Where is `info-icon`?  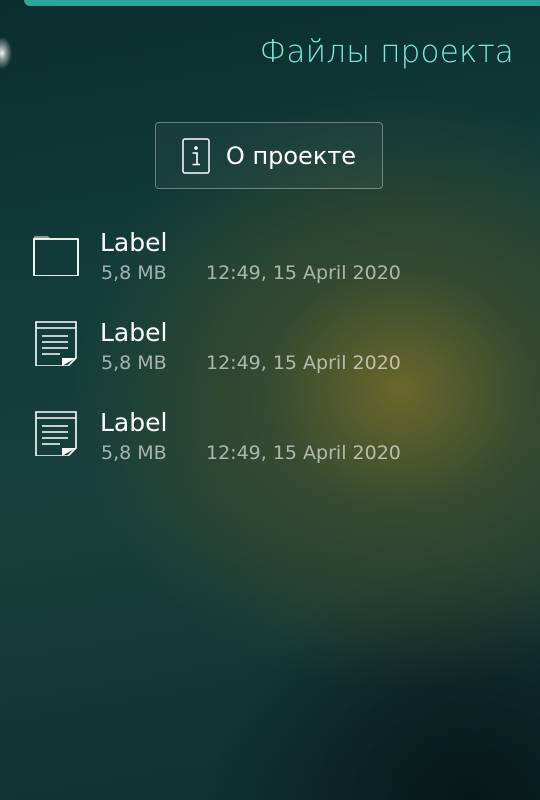
info-icon is located at coordinates (196, 155).